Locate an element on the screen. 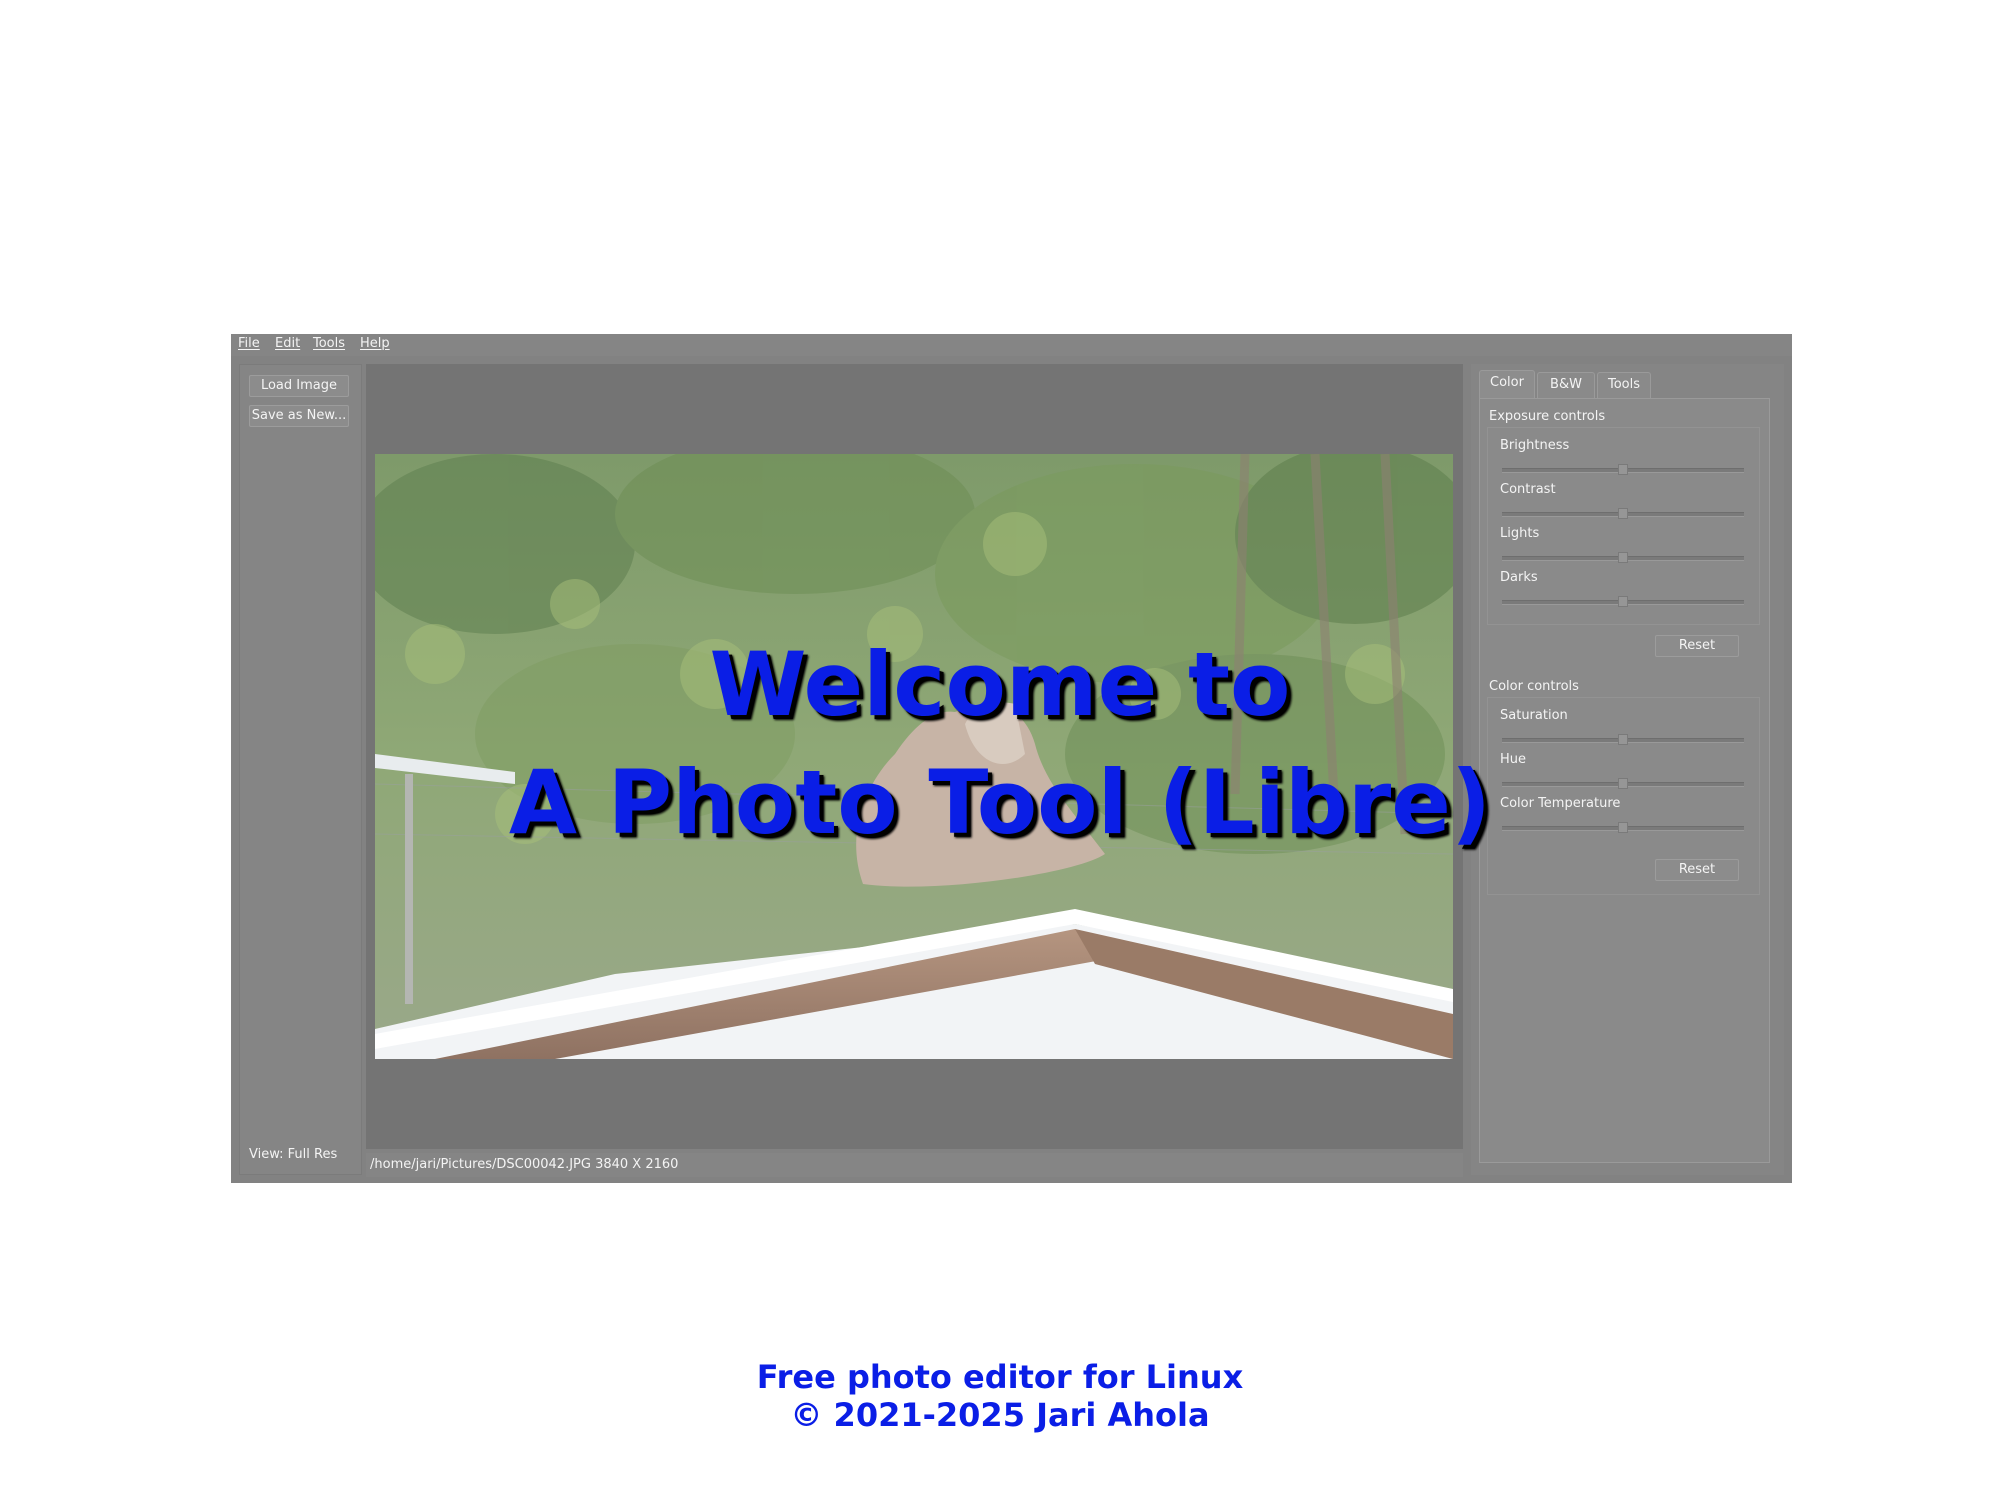 The height and width of the screenshot is (1500, 2000). exposure-controls-group: Brightness Contrast Lights Darks is located at coordinates (1623, 526).